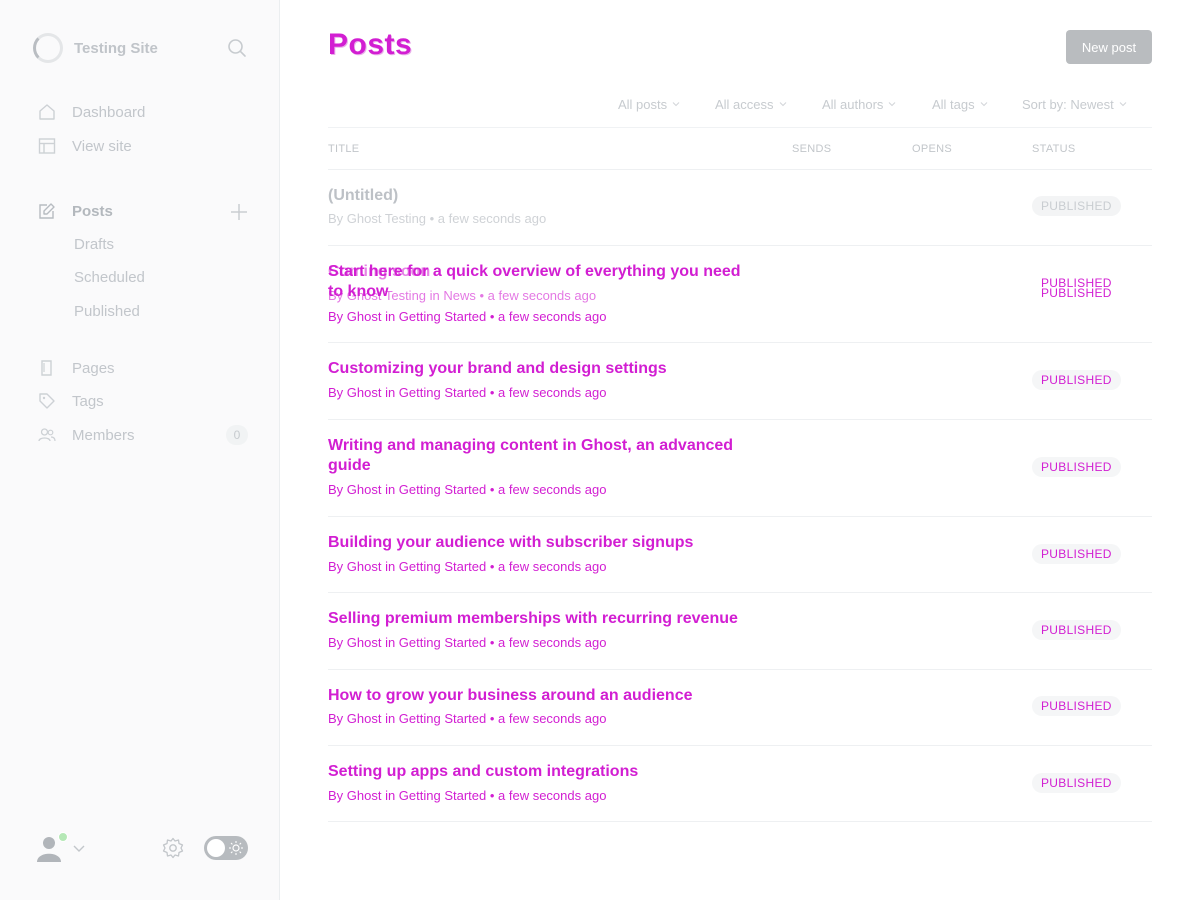  What do you see at coordinates (237, 48) in the screenshot?
I see `search-icon` at bounding box center [237, 48].